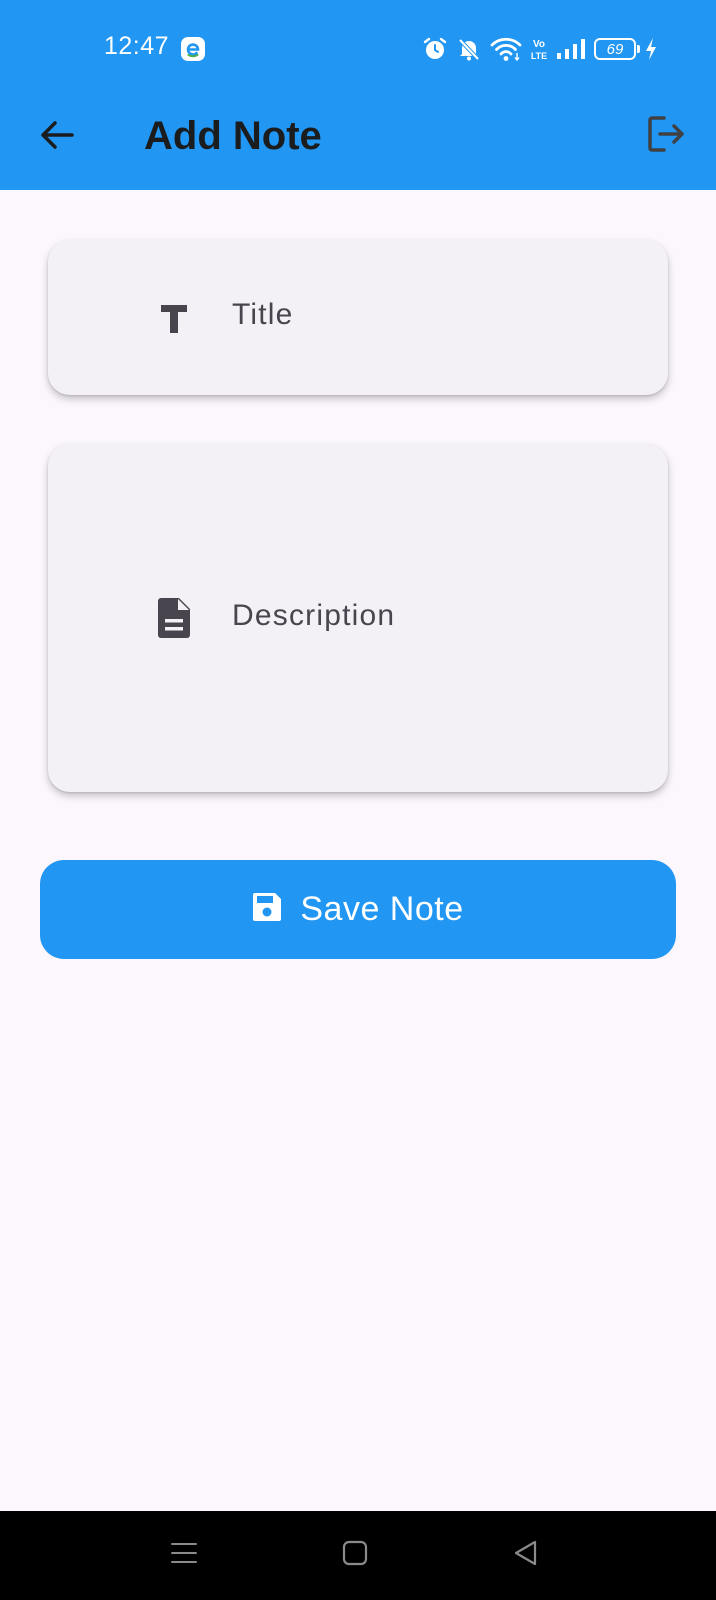 The width and height of the screenshot is (716, 1600). Describe the element at coordinates (193, 49) in the screenshot. I see `app-notification-icon` at that location.